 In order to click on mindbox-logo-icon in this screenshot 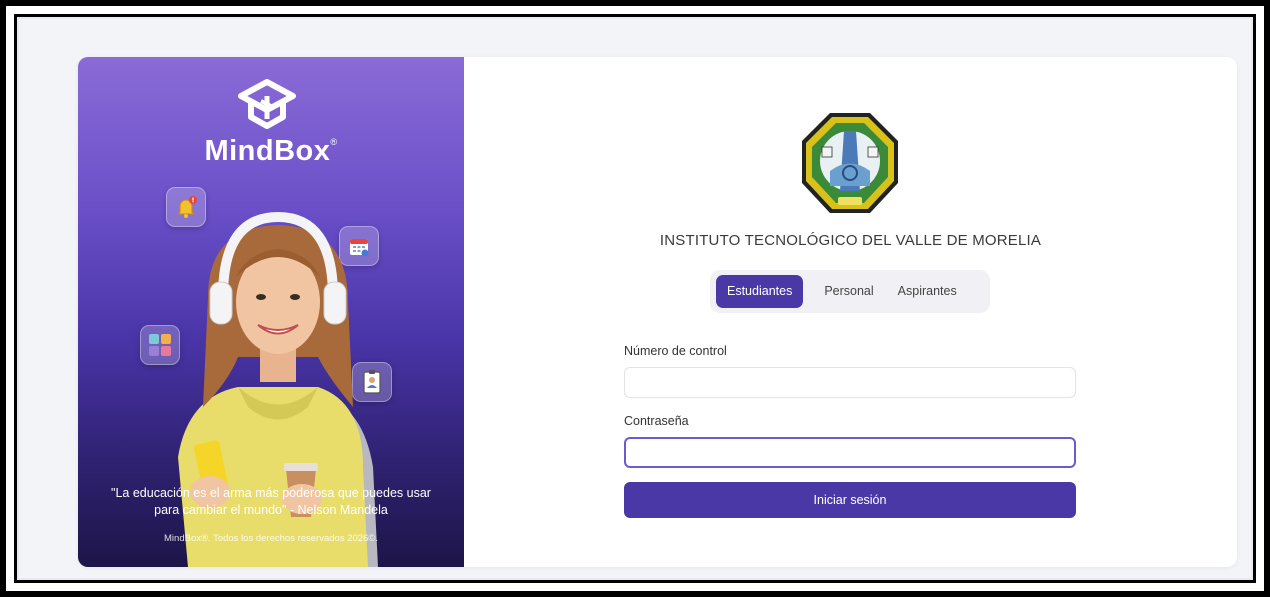, I will do `click(267, 104)`.